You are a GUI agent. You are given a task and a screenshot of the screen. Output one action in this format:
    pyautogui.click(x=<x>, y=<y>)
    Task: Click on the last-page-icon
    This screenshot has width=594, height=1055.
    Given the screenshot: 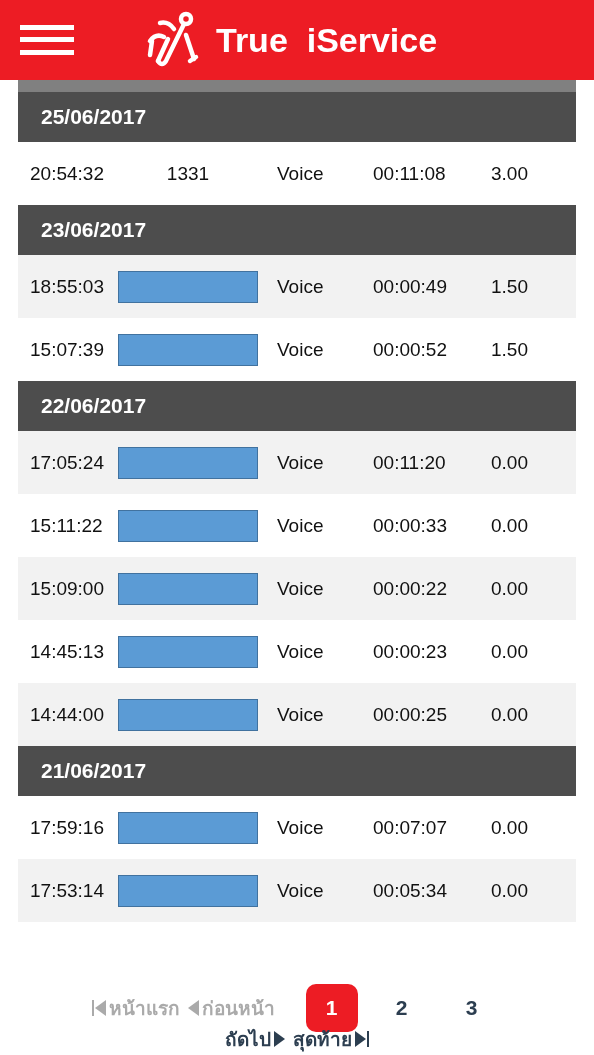 What is the action you would take?
    pyautogui.click(x=362, y=1039)
    